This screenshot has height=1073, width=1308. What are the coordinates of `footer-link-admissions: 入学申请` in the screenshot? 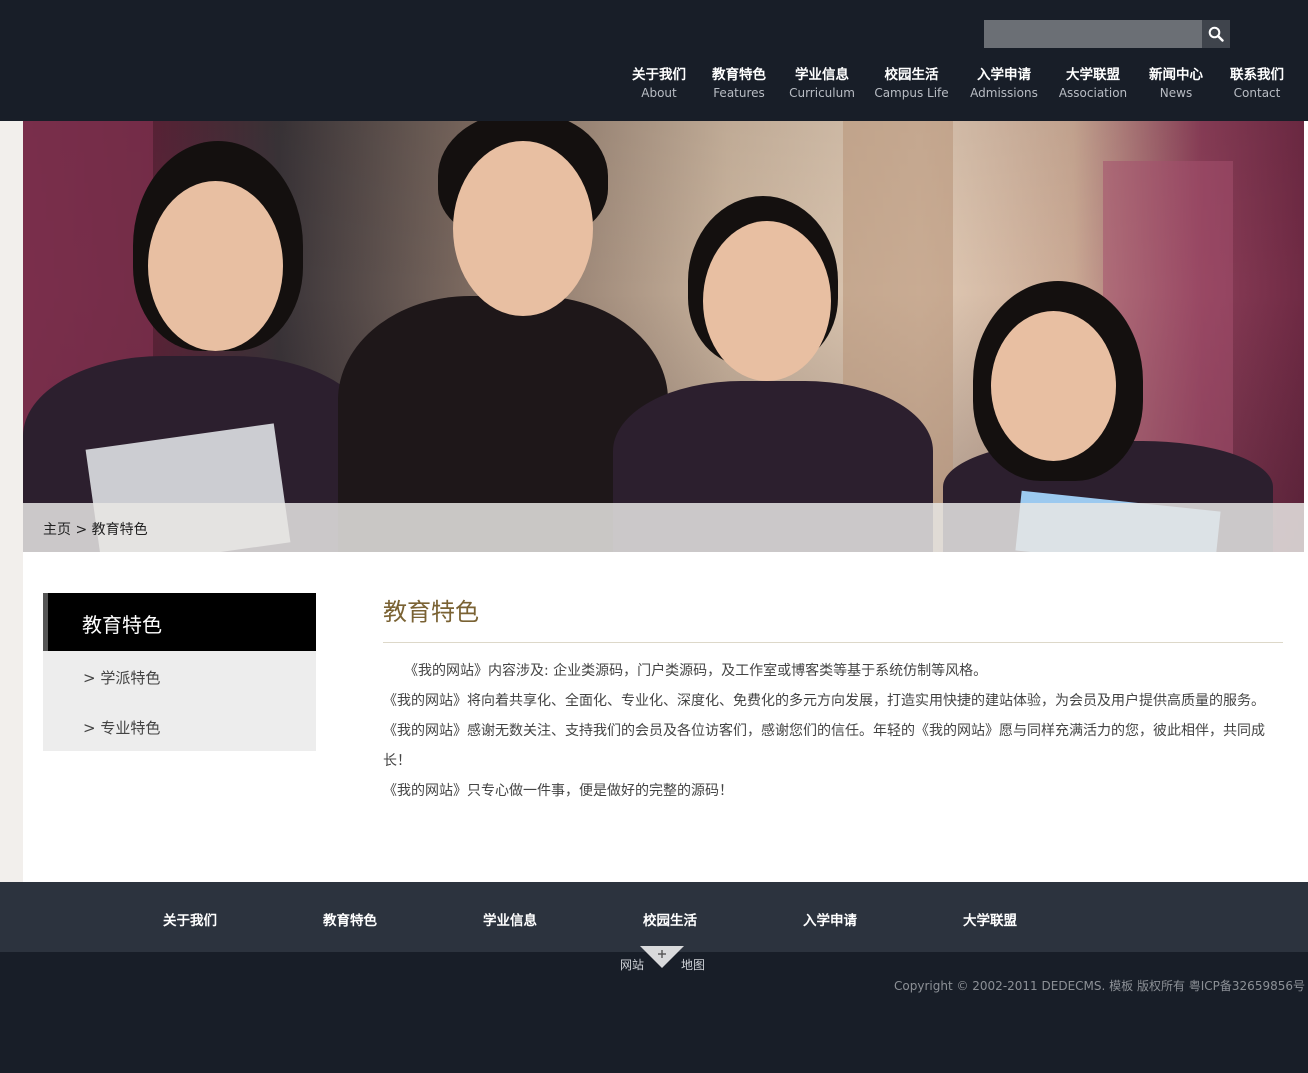 It's located at (830, 919).